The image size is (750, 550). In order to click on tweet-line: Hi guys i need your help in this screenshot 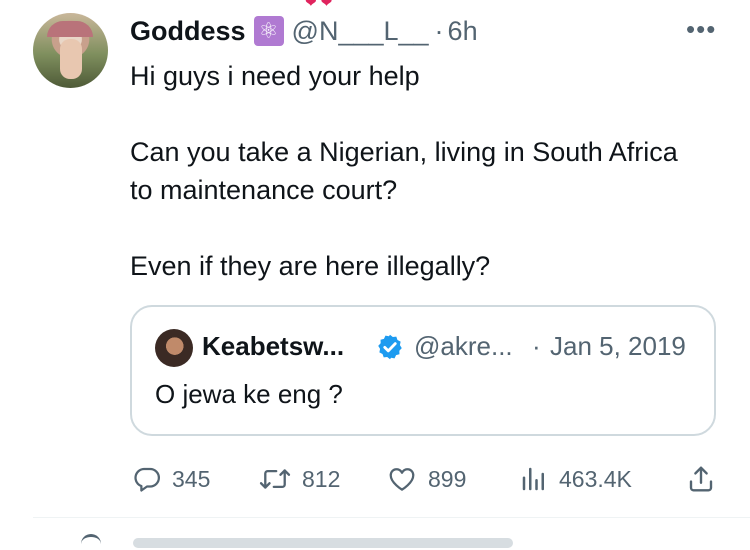, I will do `click(275, 76)`.